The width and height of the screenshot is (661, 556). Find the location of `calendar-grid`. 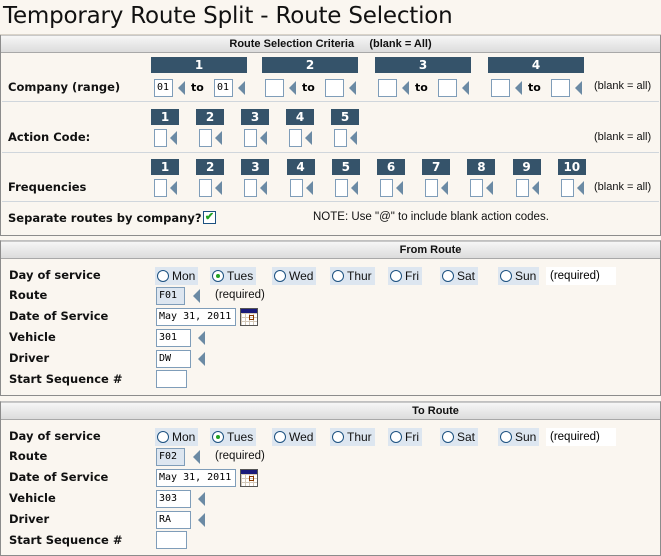

calendar-grid is located at coordinates (249, 319).